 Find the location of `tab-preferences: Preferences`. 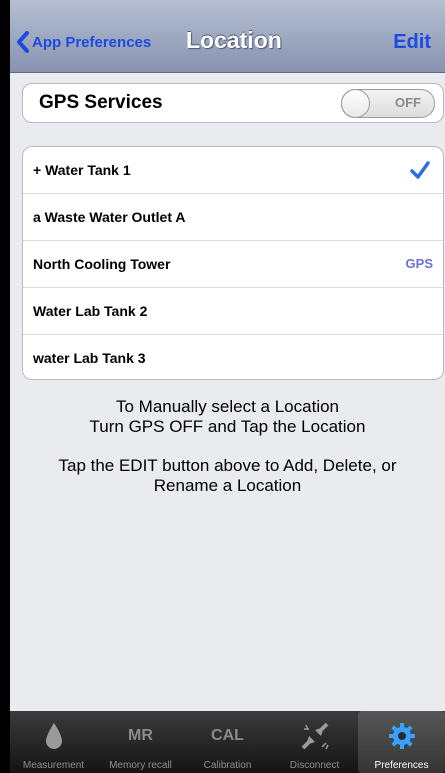

tab-preferences: Preferences is located at coordinates (401, 742).